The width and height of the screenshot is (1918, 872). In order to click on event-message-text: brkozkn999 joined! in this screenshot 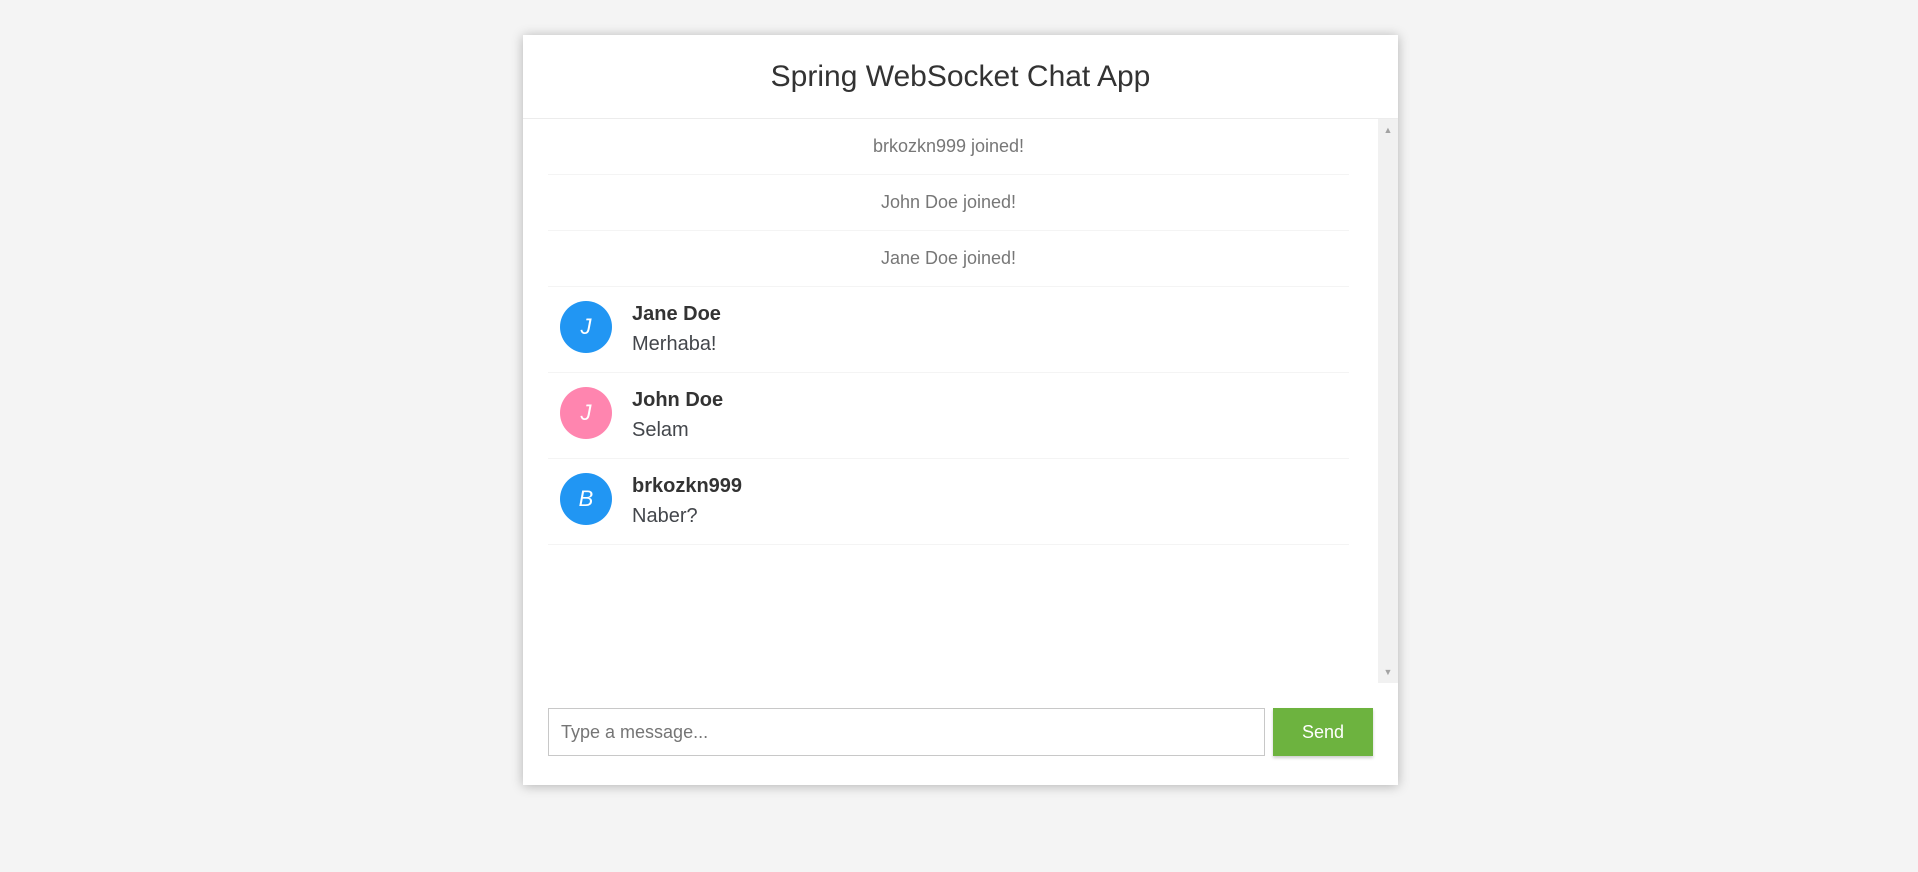, I will do `click(948, 146)`.